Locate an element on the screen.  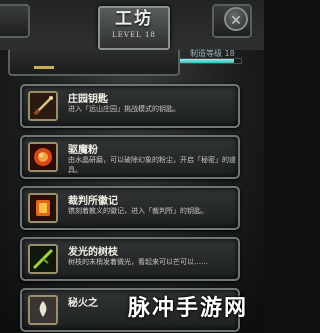
item-name: 庄园钥匙 is located at coordinates (88, 99).